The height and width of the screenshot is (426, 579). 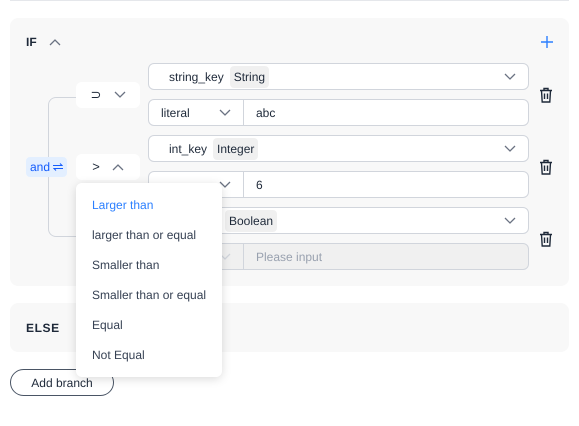 I want to click on type-tag: Integer, so click(x=235, y=149).